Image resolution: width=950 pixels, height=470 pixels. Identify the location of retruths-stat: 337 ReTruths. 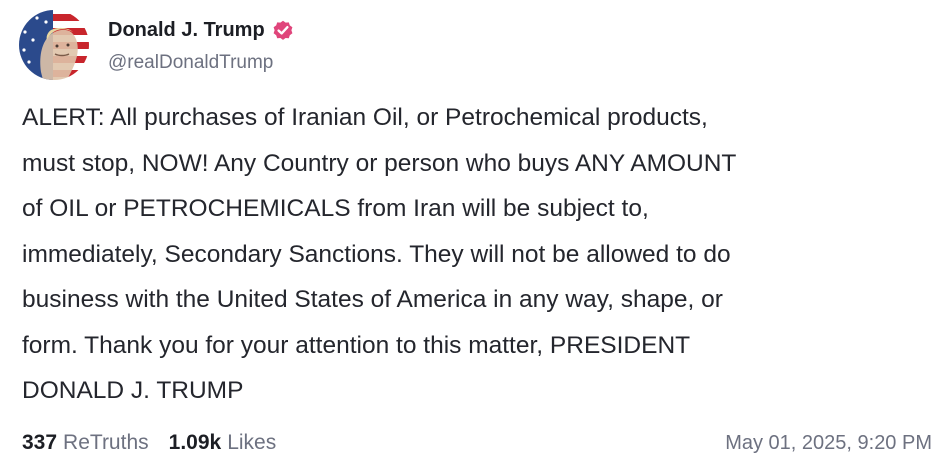
(85, 443).